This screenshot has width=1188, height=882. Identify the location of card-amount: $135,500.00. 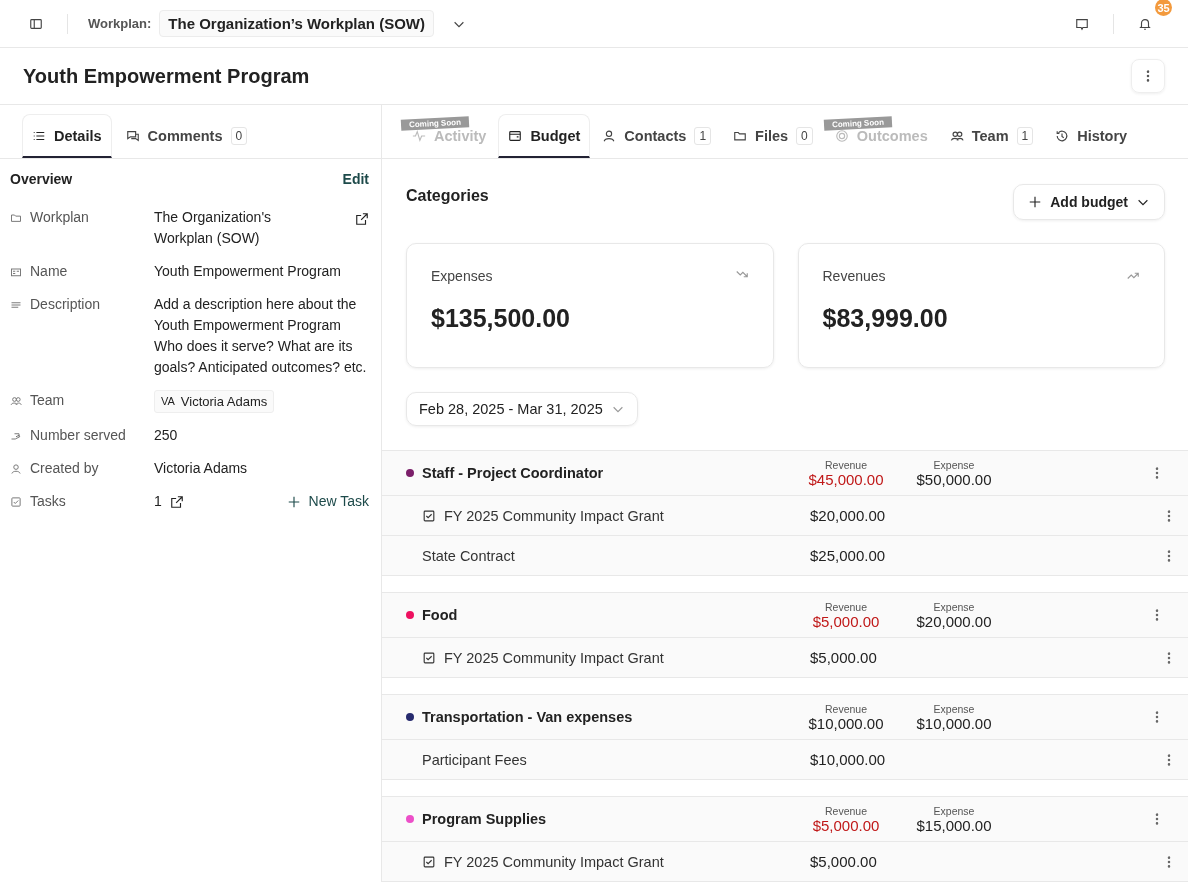
(501, 318).